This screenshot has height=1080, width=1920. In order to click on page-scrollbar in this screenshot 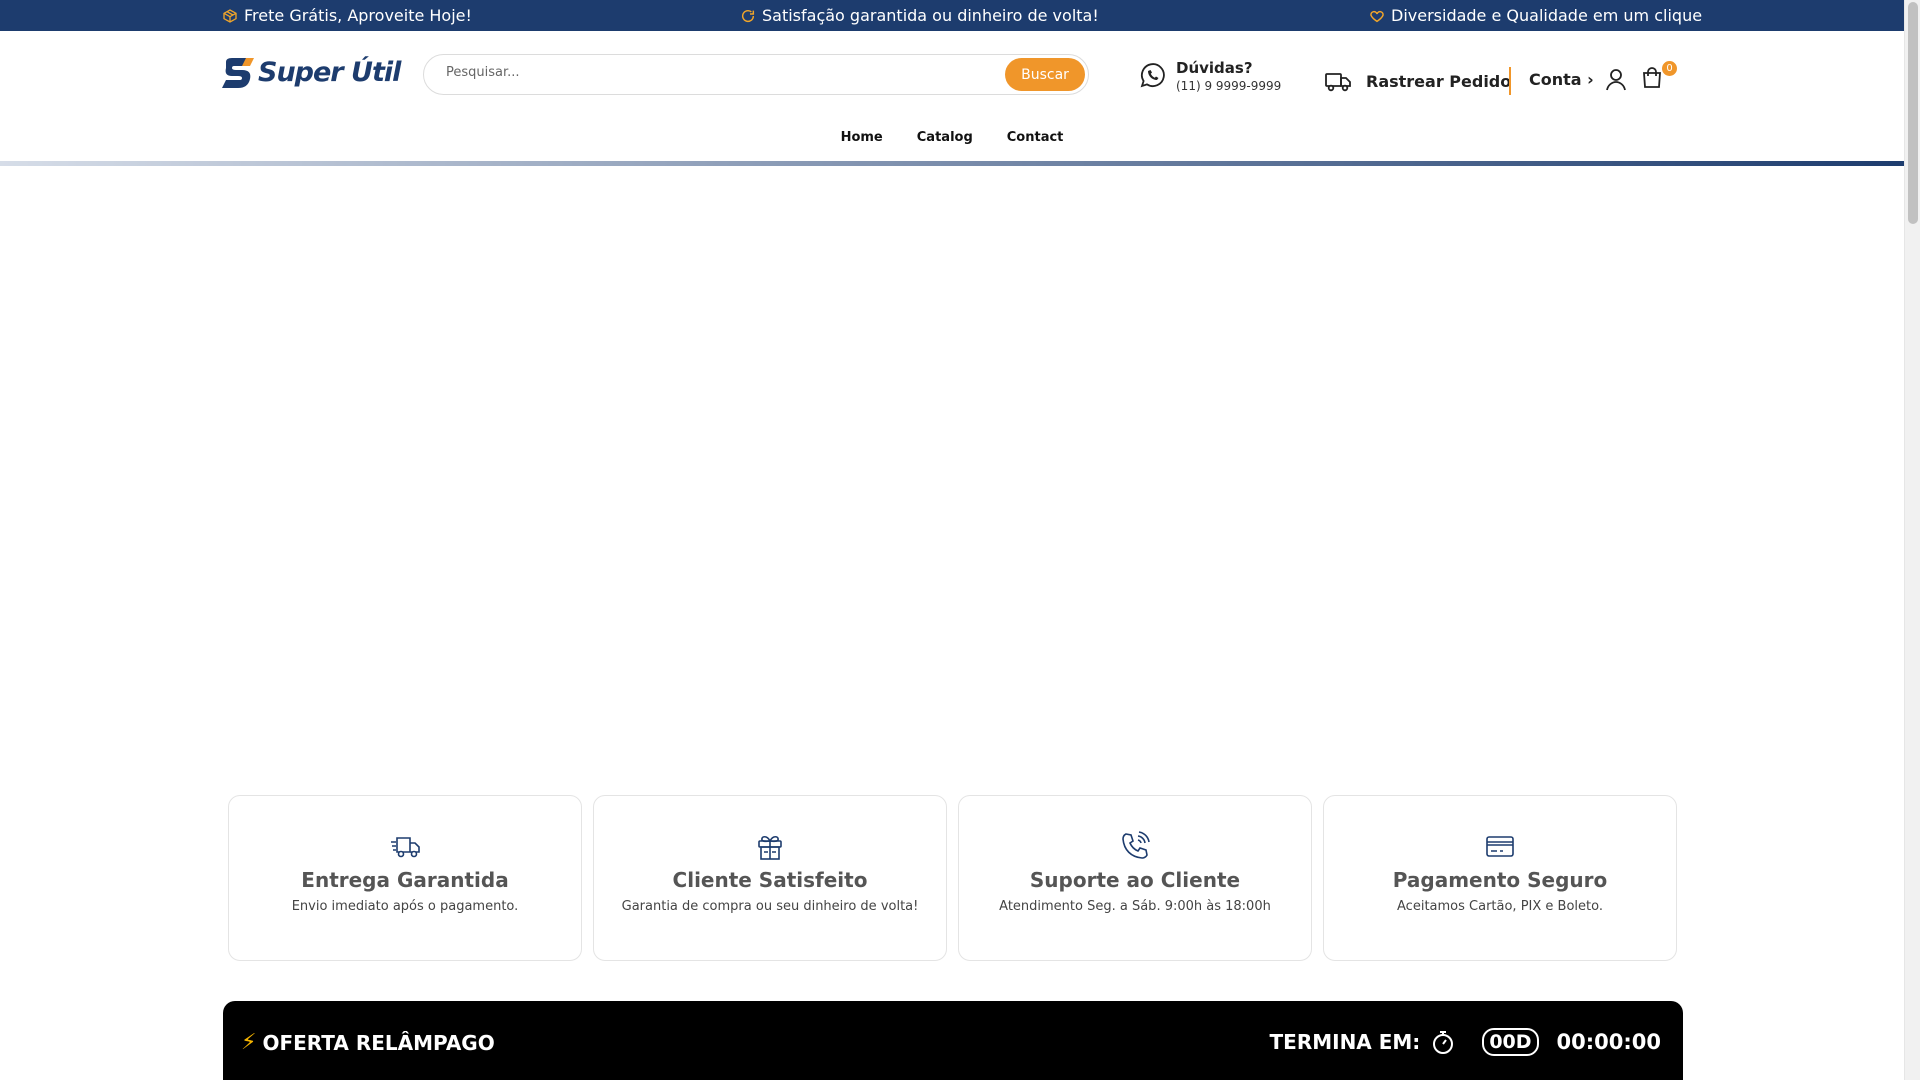, I will do `click(1912, 540)`.